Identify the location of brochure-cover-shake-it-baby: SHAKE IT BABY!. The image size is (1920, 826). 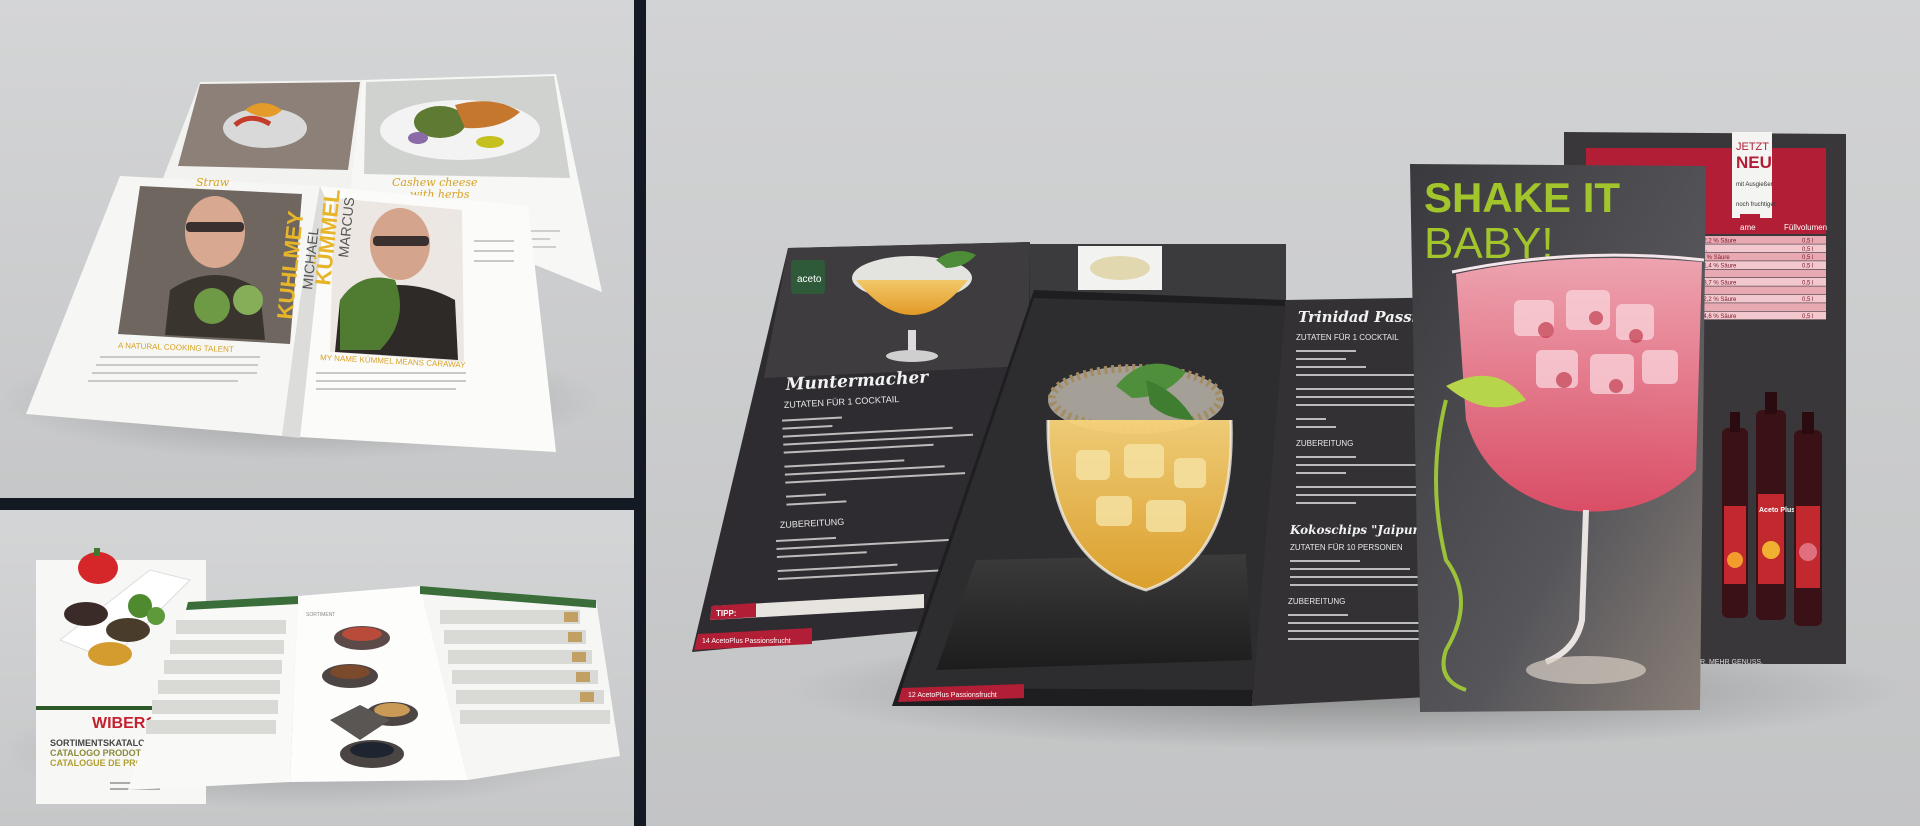
(1558, 438).